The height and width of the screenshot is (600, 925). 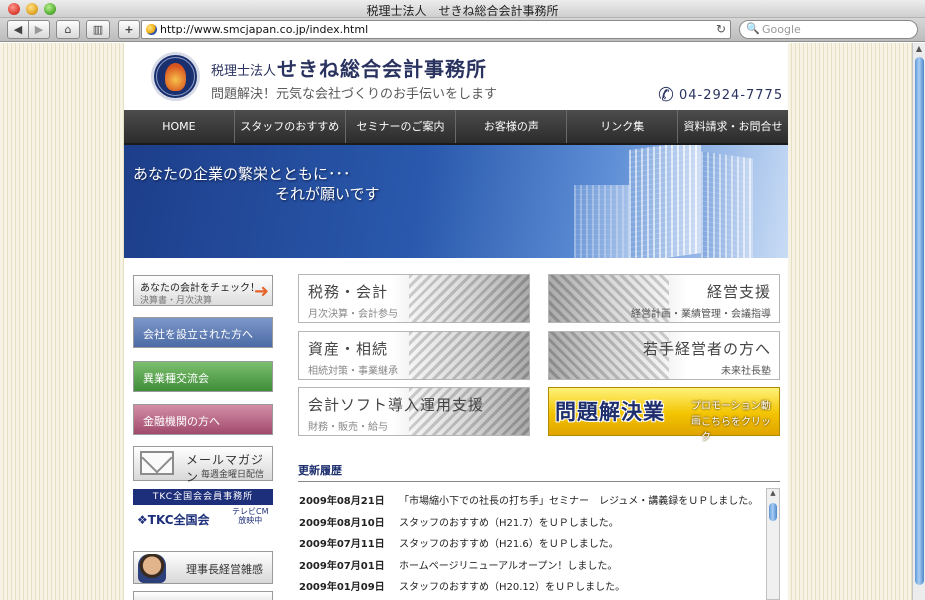 I want to click on panel-subtitle: 月次決算・会計参与, so click(x=353, y=314).